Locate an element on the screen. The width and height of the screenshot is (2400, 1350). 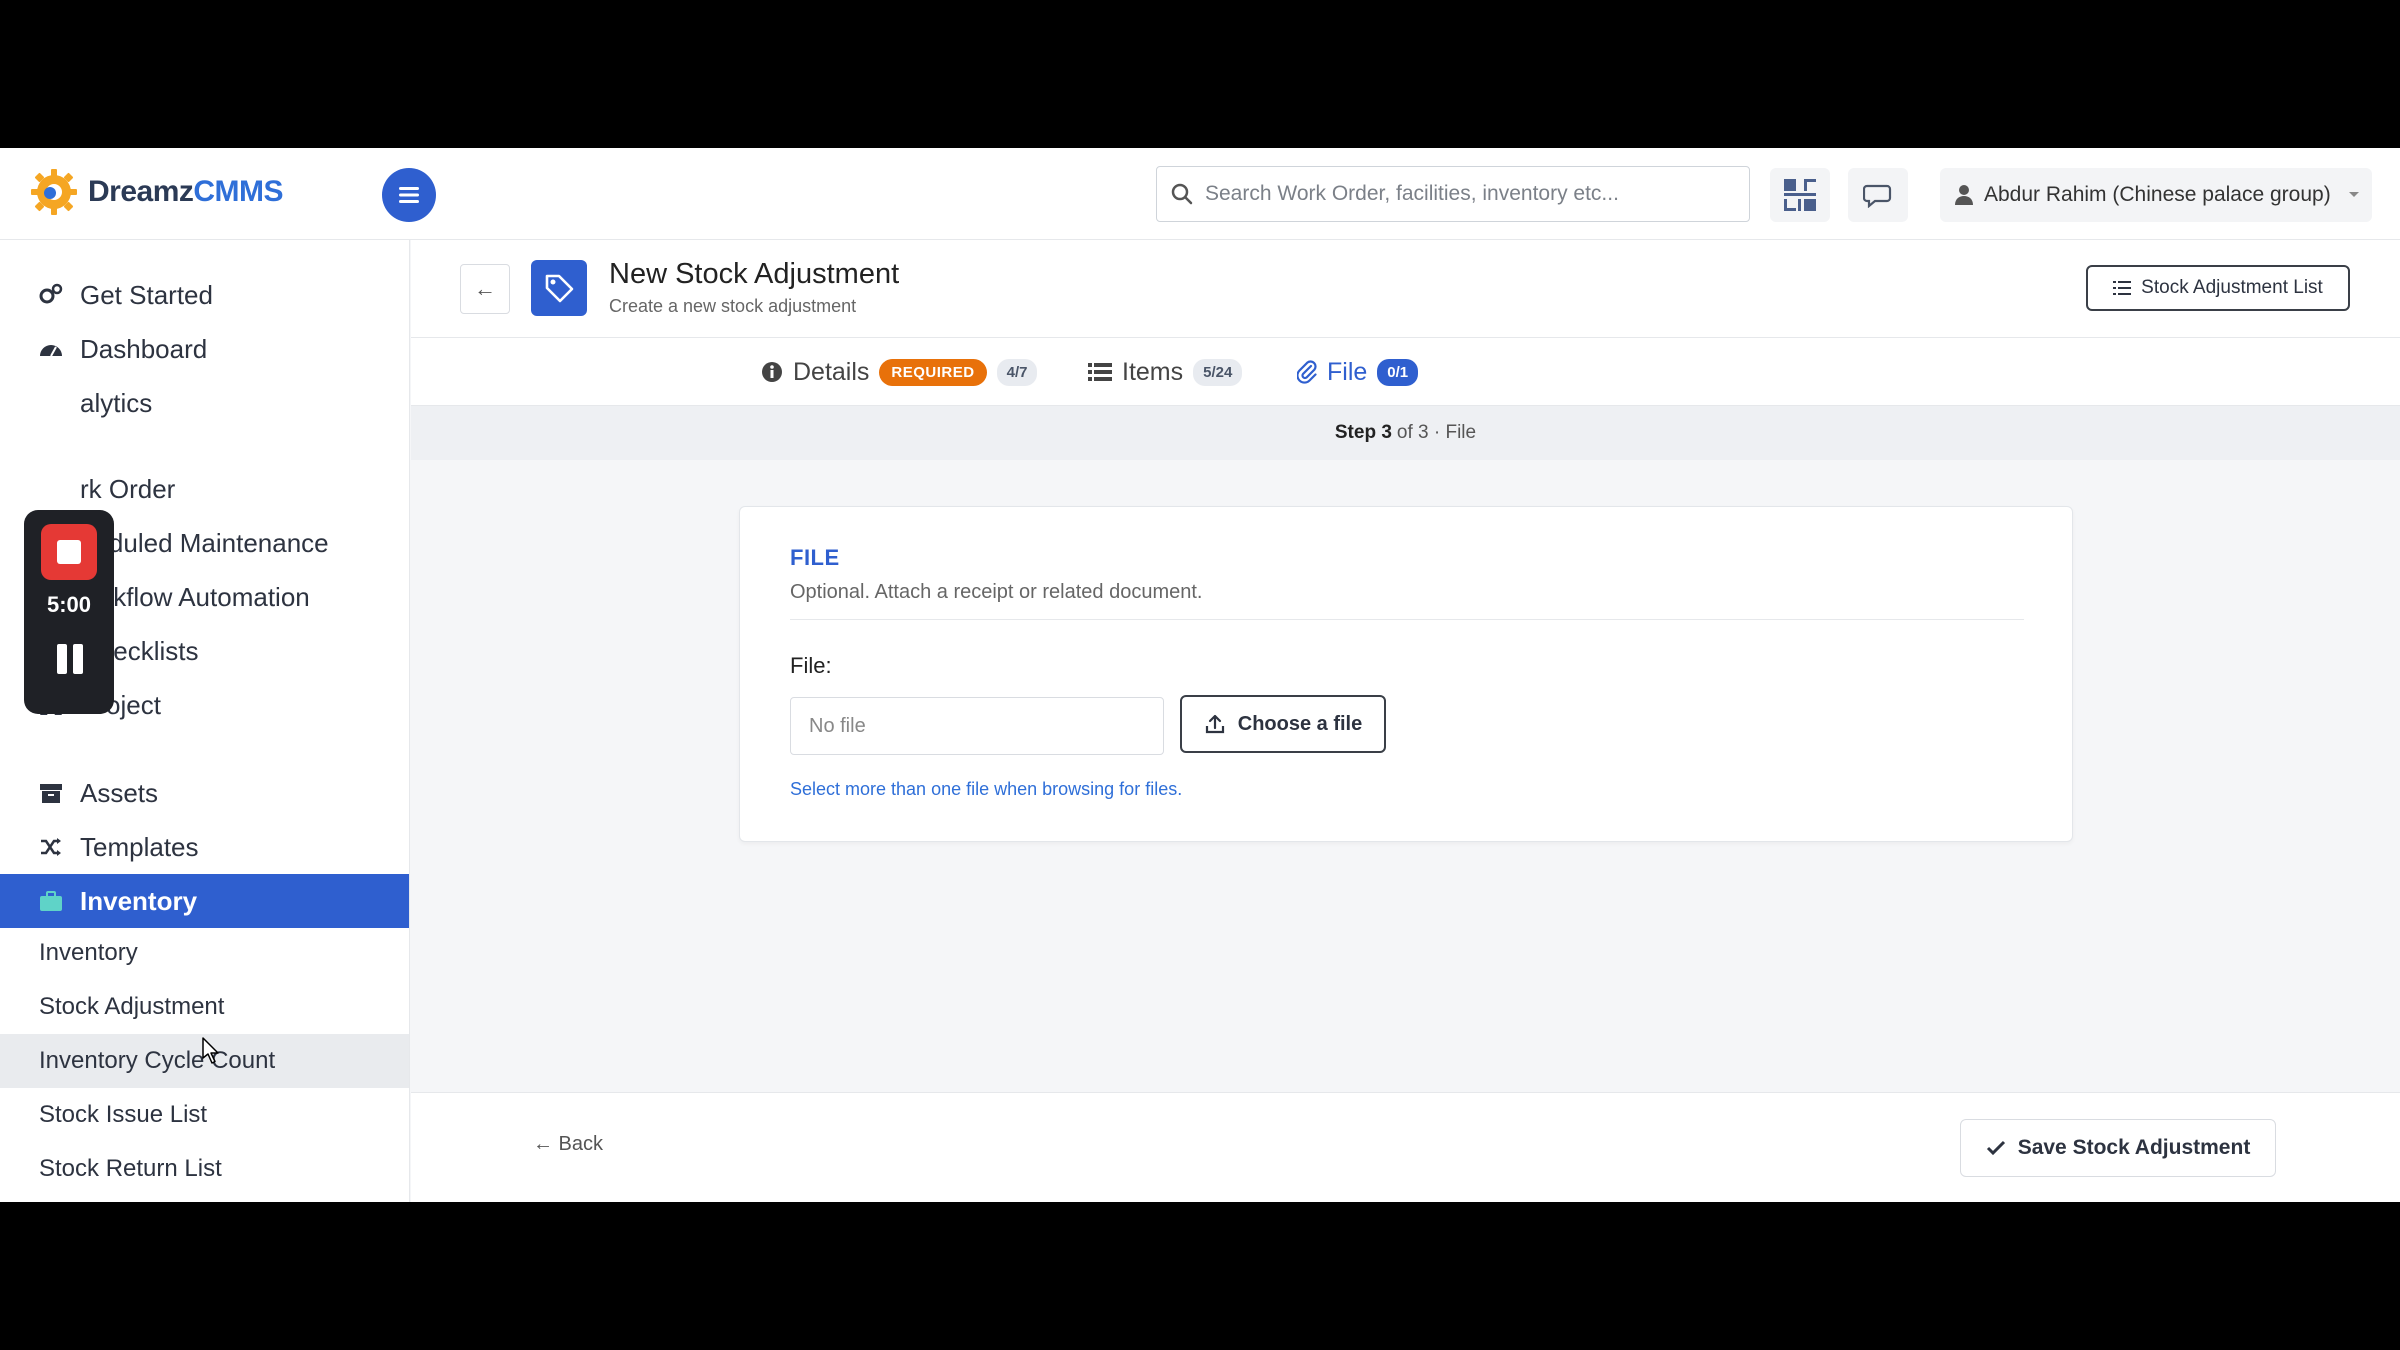
sidebar-item-label: Dashboard is located at coordinates (144, 348).